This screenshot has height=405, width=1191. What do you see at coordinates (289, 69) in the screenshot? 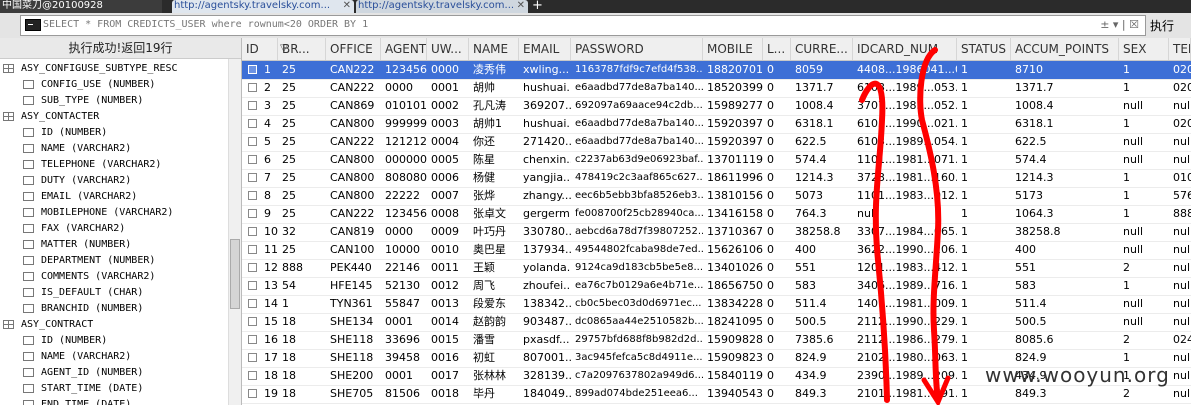
I see `table-cell: 25` at bounding box center [289, 69].